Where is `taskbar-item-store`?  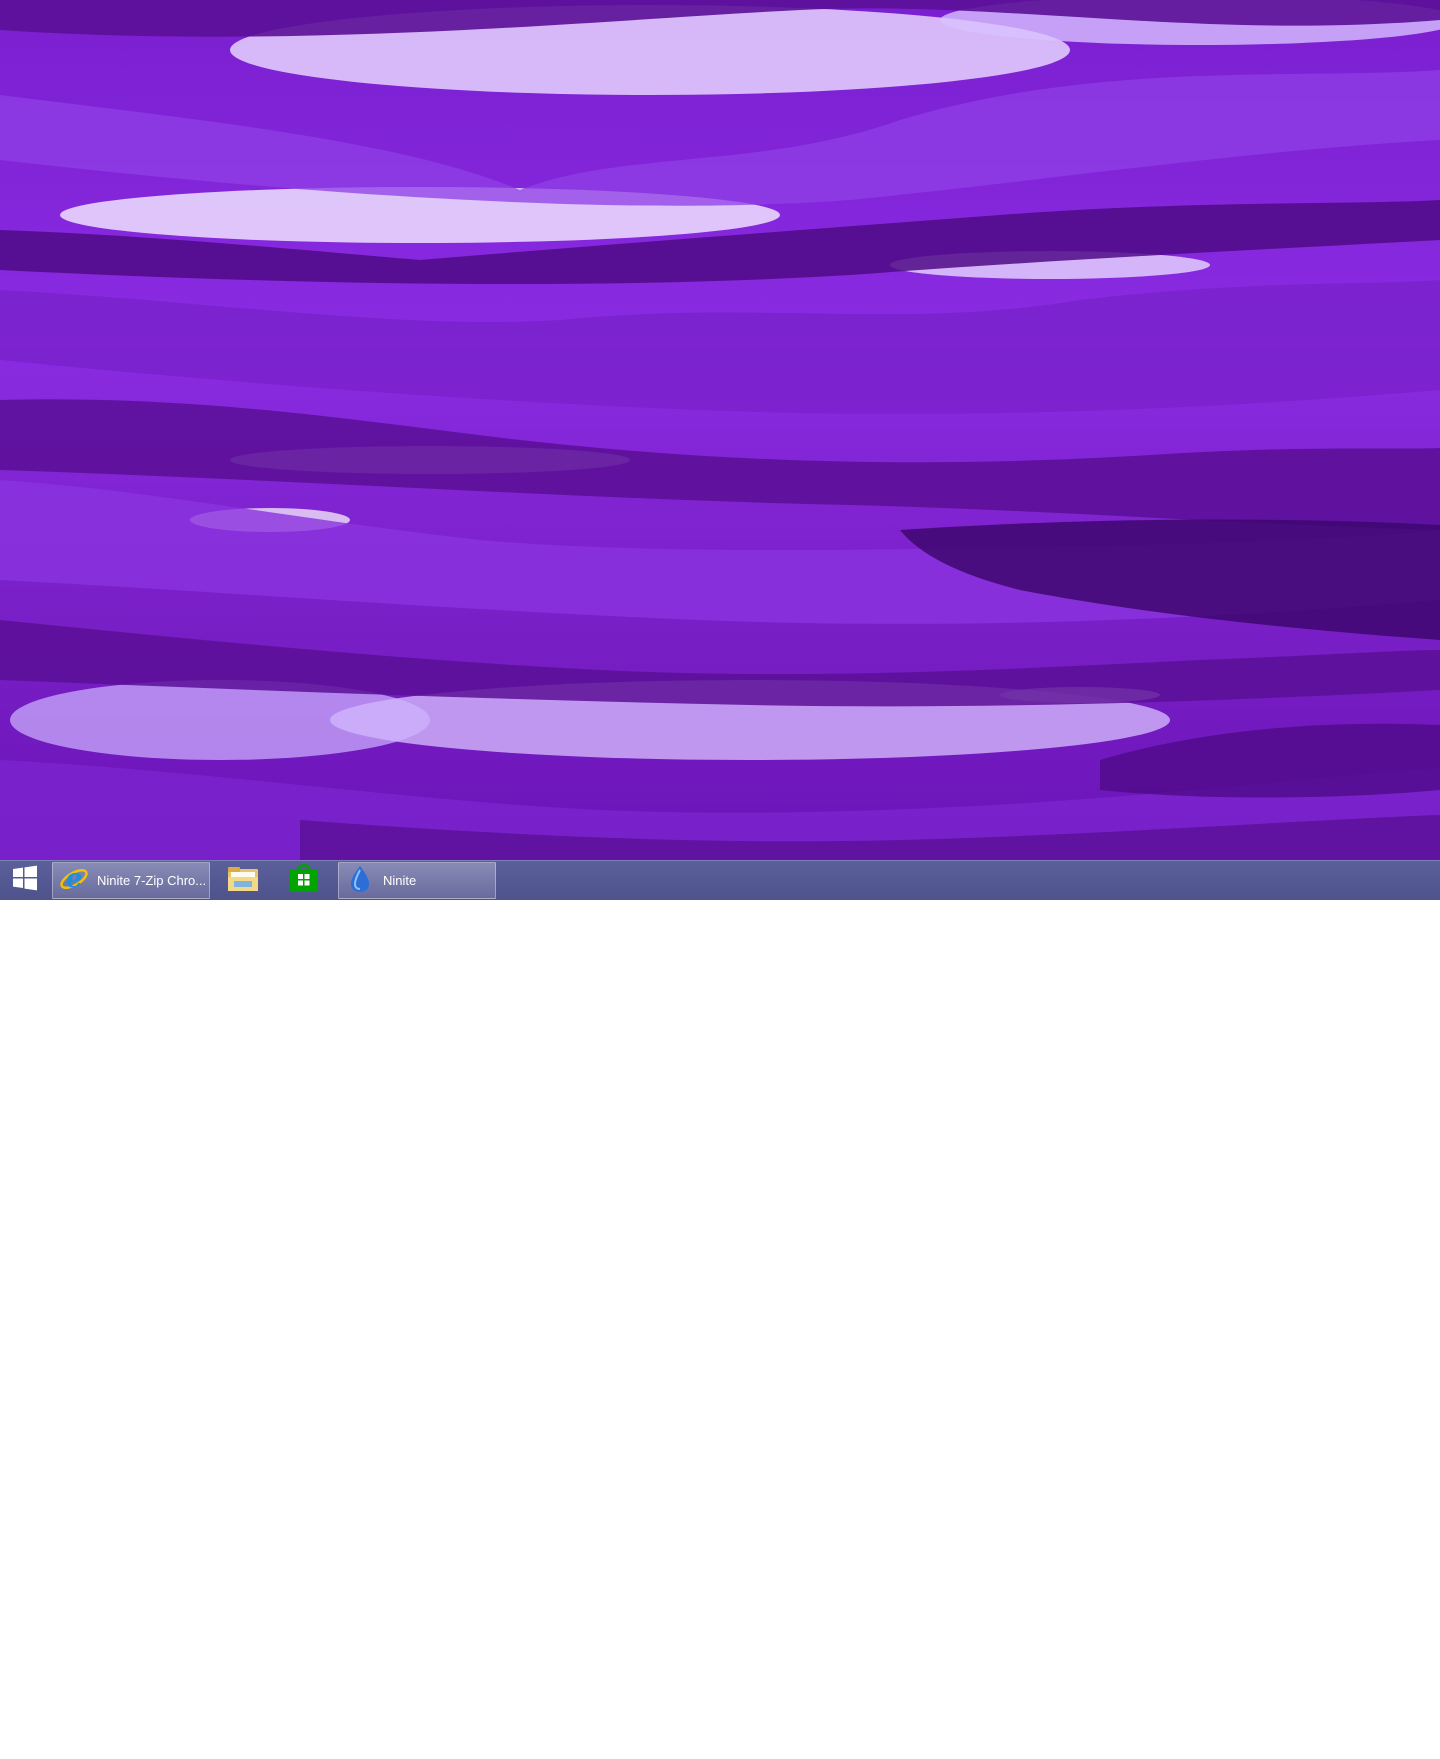
taskbar-item-store is located at coordinates (304, 880).